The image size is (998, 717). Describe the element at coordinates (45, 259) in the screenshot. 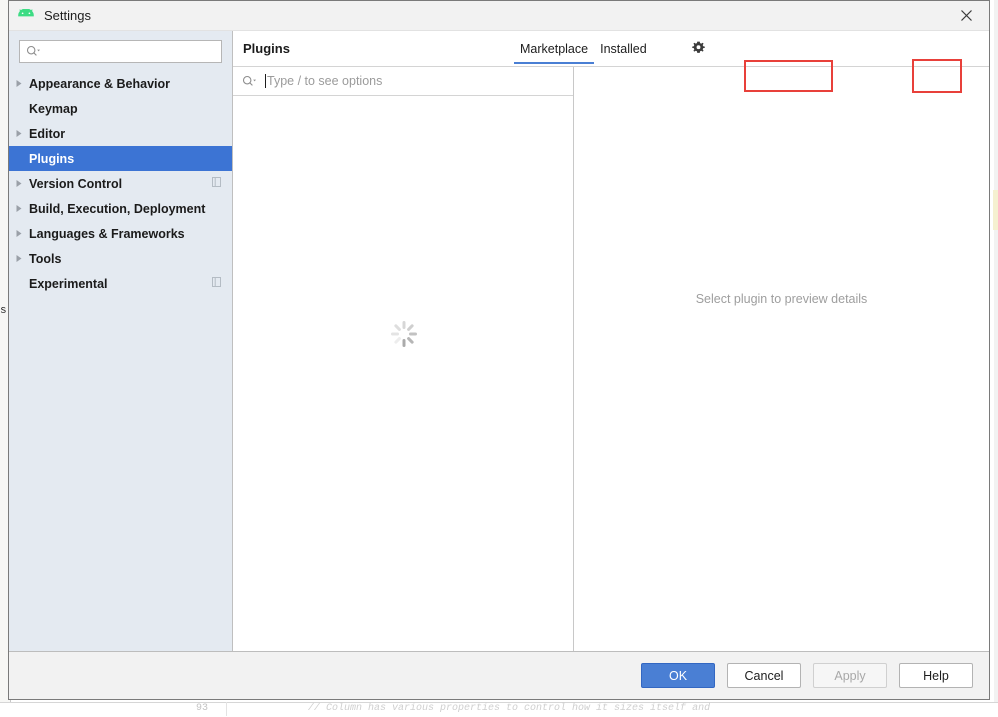

I see `sidebar-item-label: Tools` at that location.